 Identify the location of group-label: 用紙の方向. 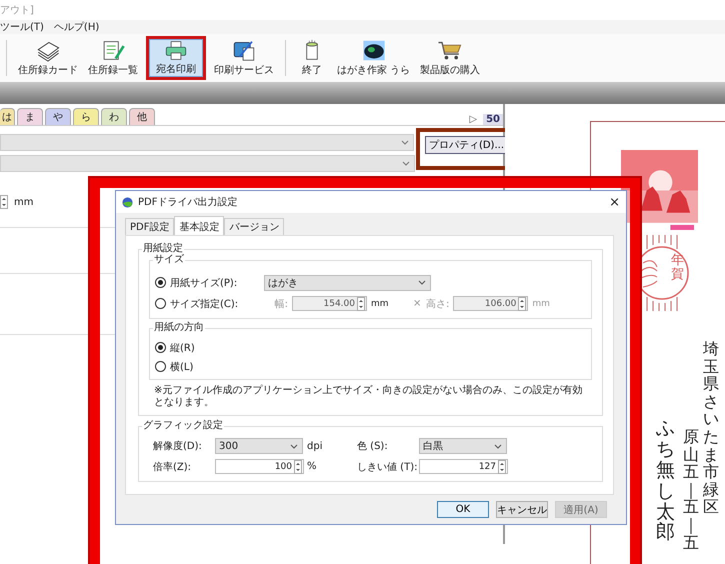
(179, 328).